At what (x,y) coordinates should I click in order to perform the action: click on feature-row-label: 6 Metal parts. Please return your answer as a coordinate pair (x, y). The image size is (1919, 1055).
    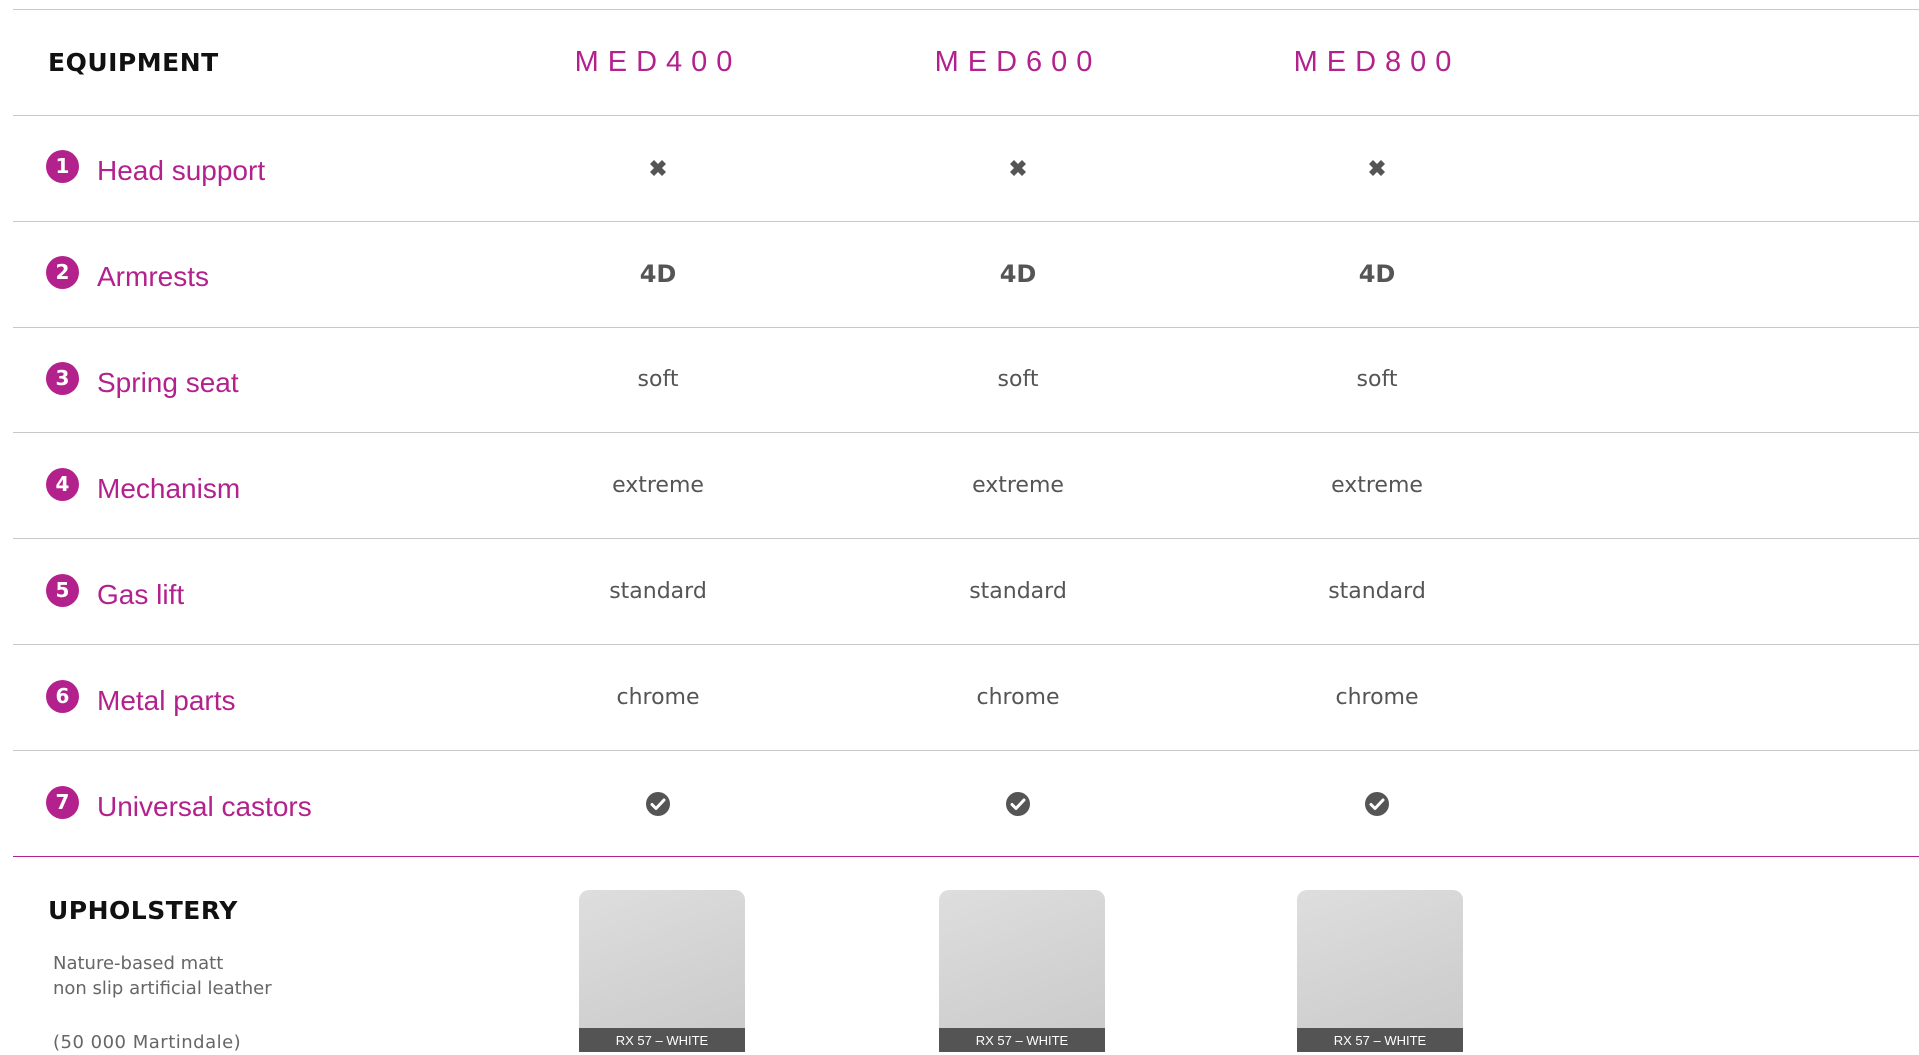
    Looking at the image, I should click on (141, 700).